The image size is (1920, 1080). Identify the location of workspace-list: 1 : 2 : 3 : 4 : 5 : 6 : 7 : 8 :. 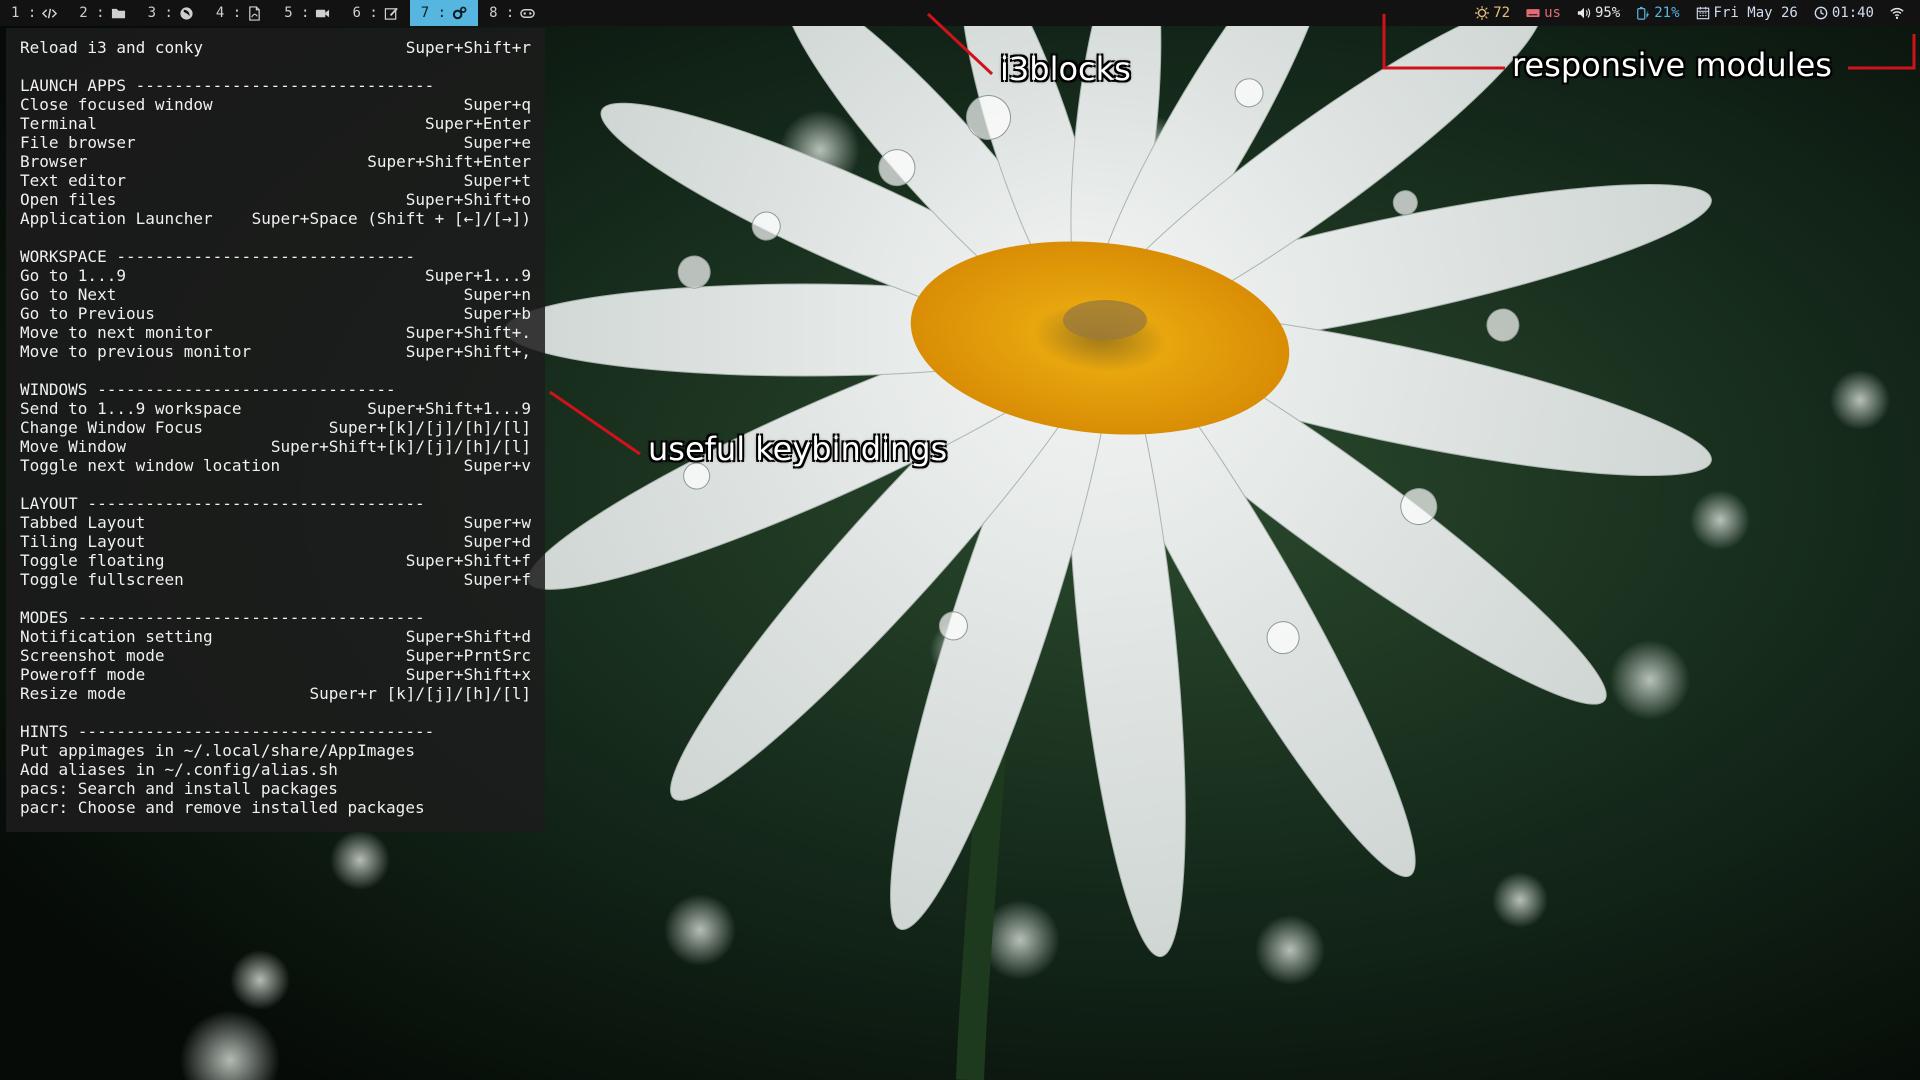
(273, 13).